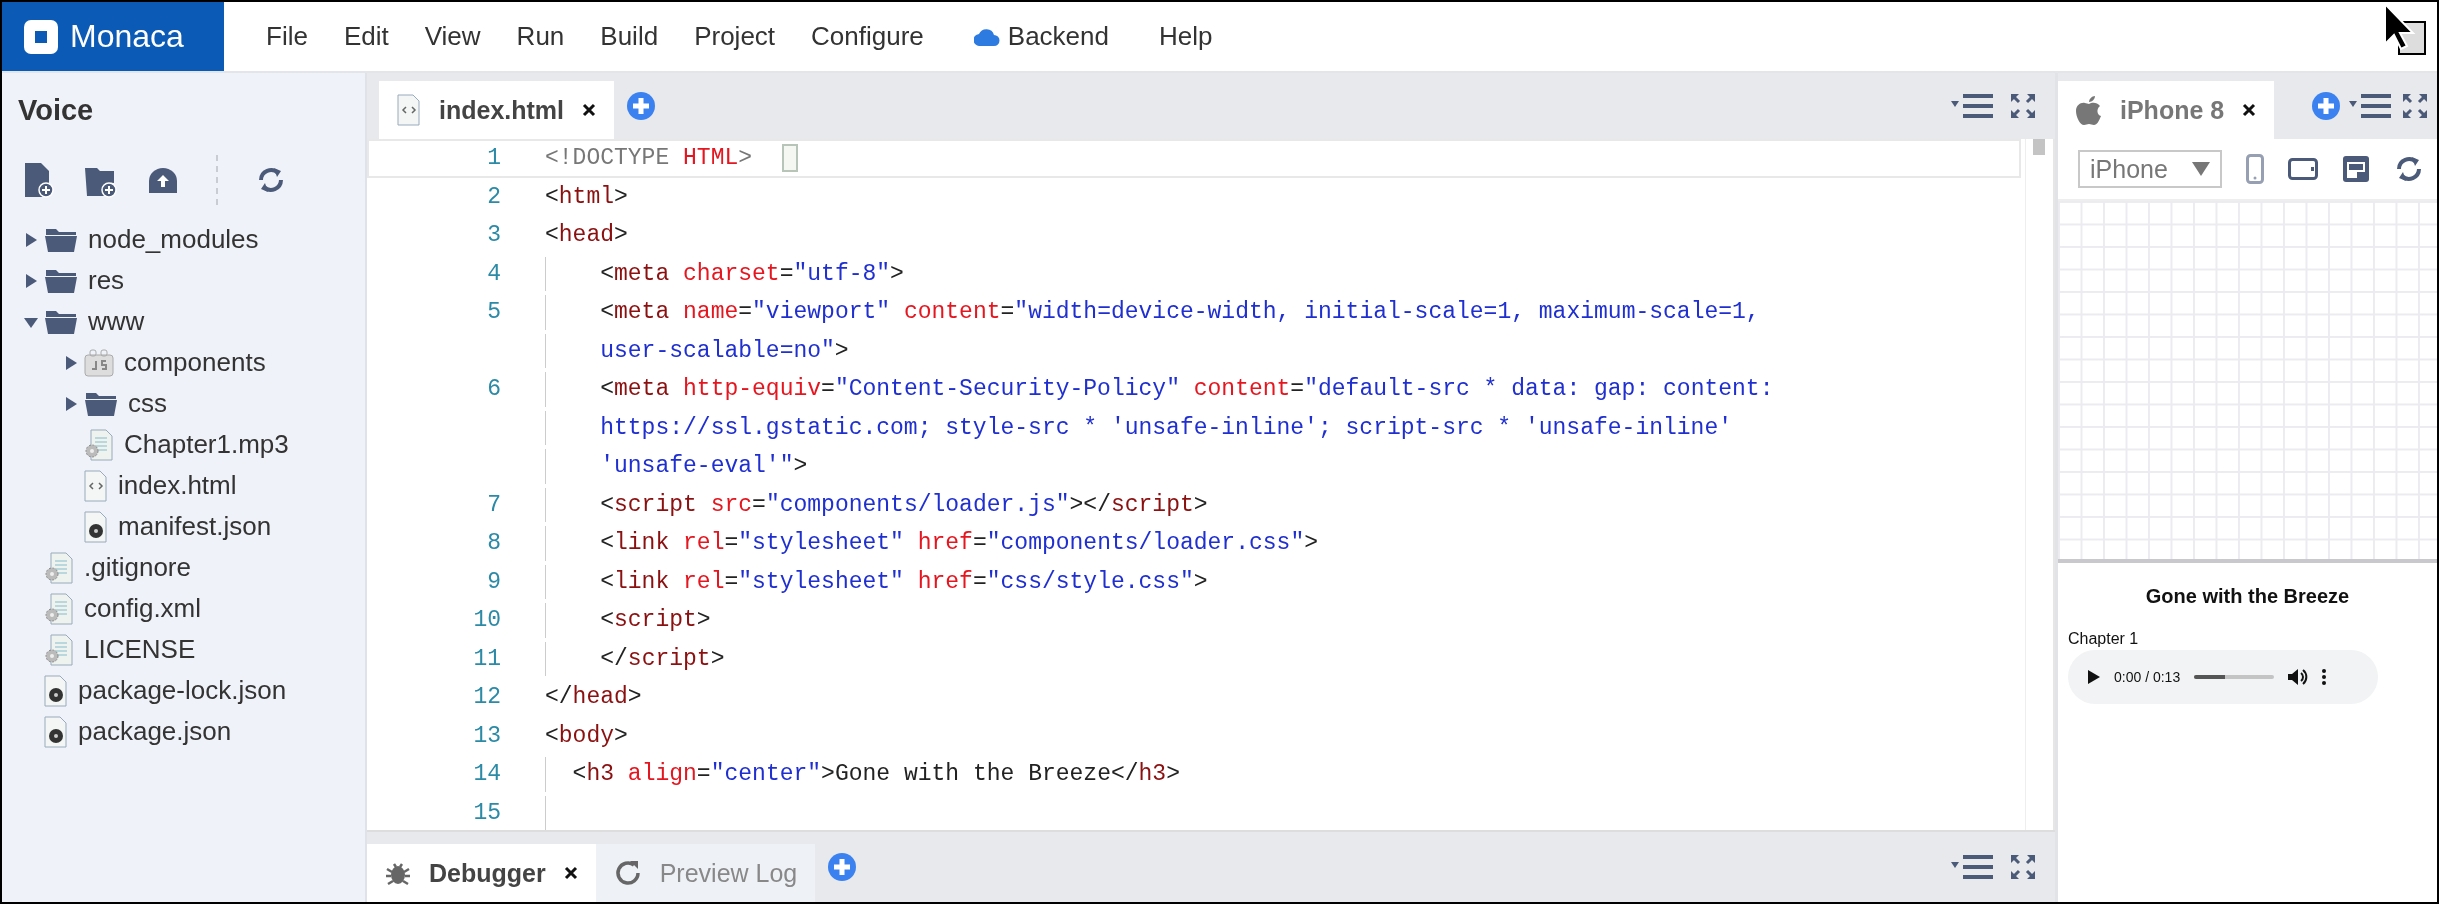  I want to click on code-text: <link rel="stylesheet" href="components/loader.css">, so click(958, 543).